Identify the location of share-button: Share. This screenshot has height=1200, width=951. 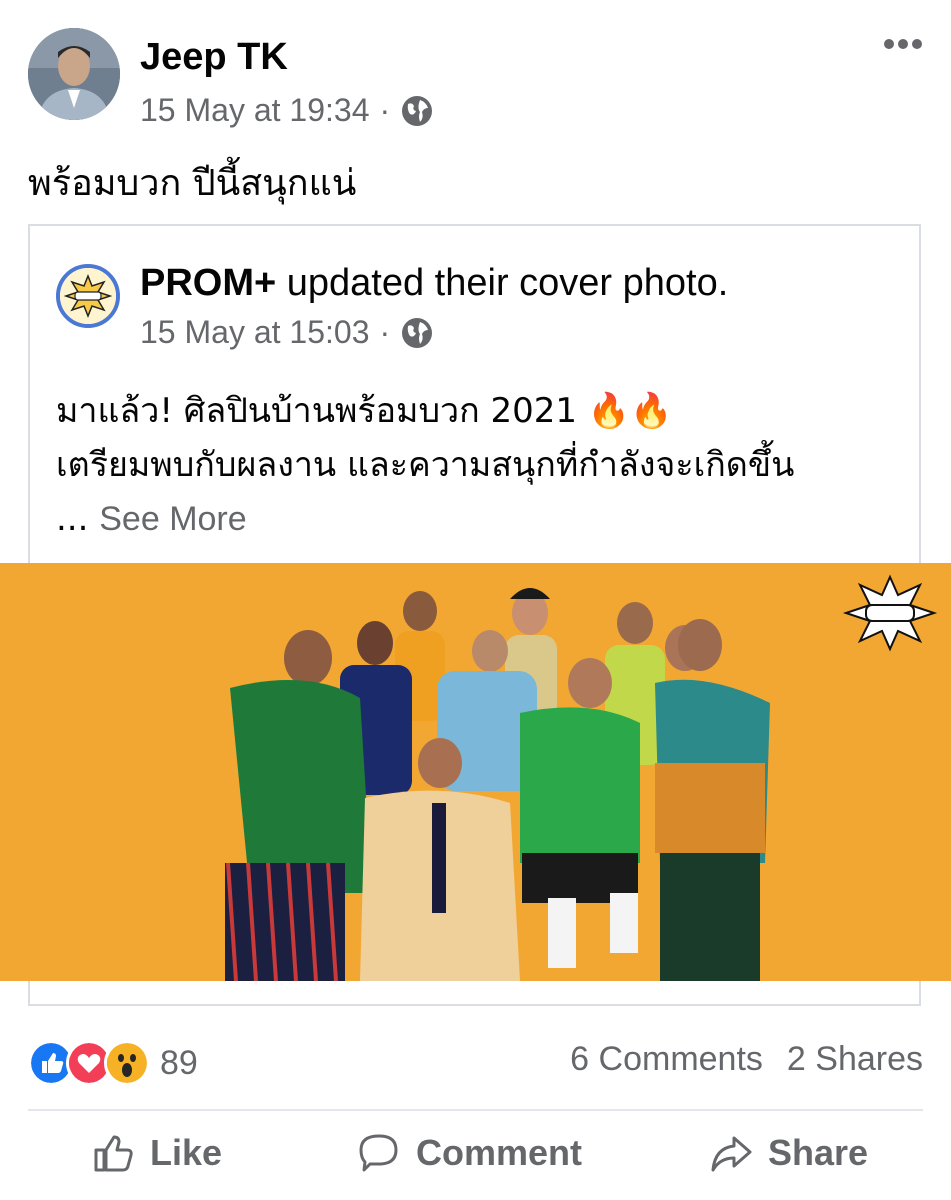
(788, 1153).